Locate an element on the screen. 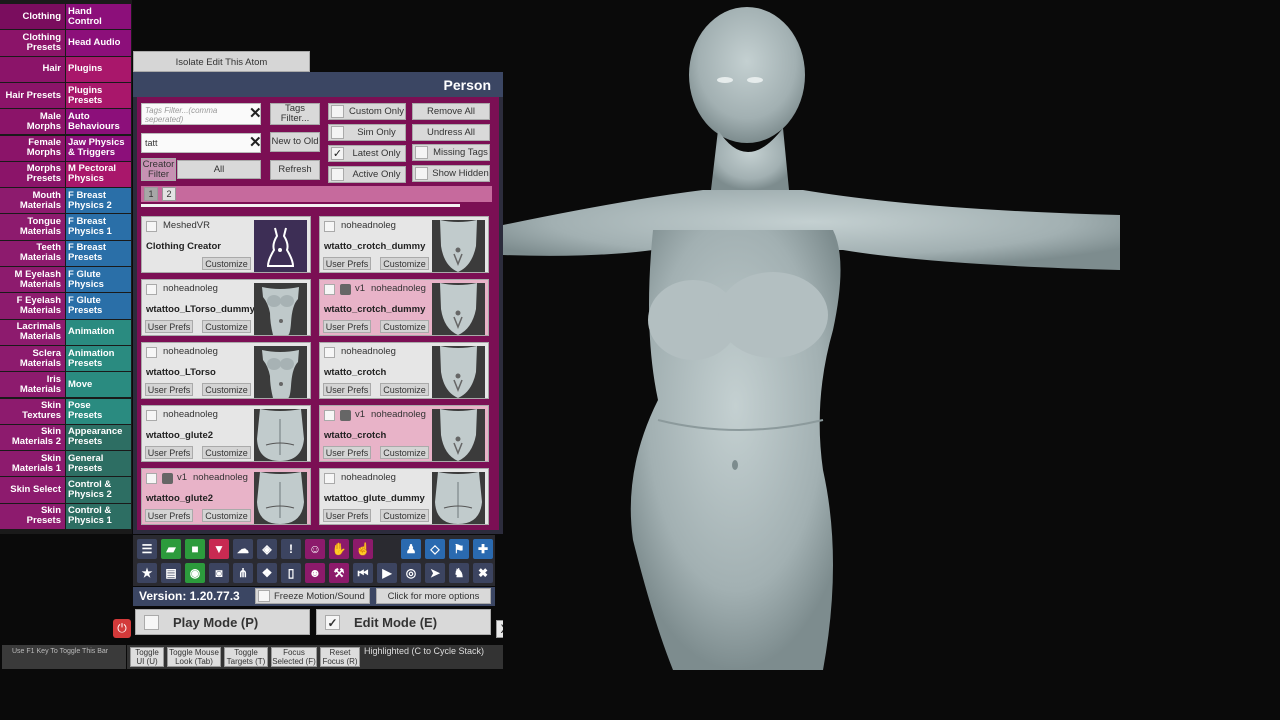 The width and height of the screenshot is (1280, 720). tab-right-19: Control & Physics 1 is located at coordinates (98, 516).